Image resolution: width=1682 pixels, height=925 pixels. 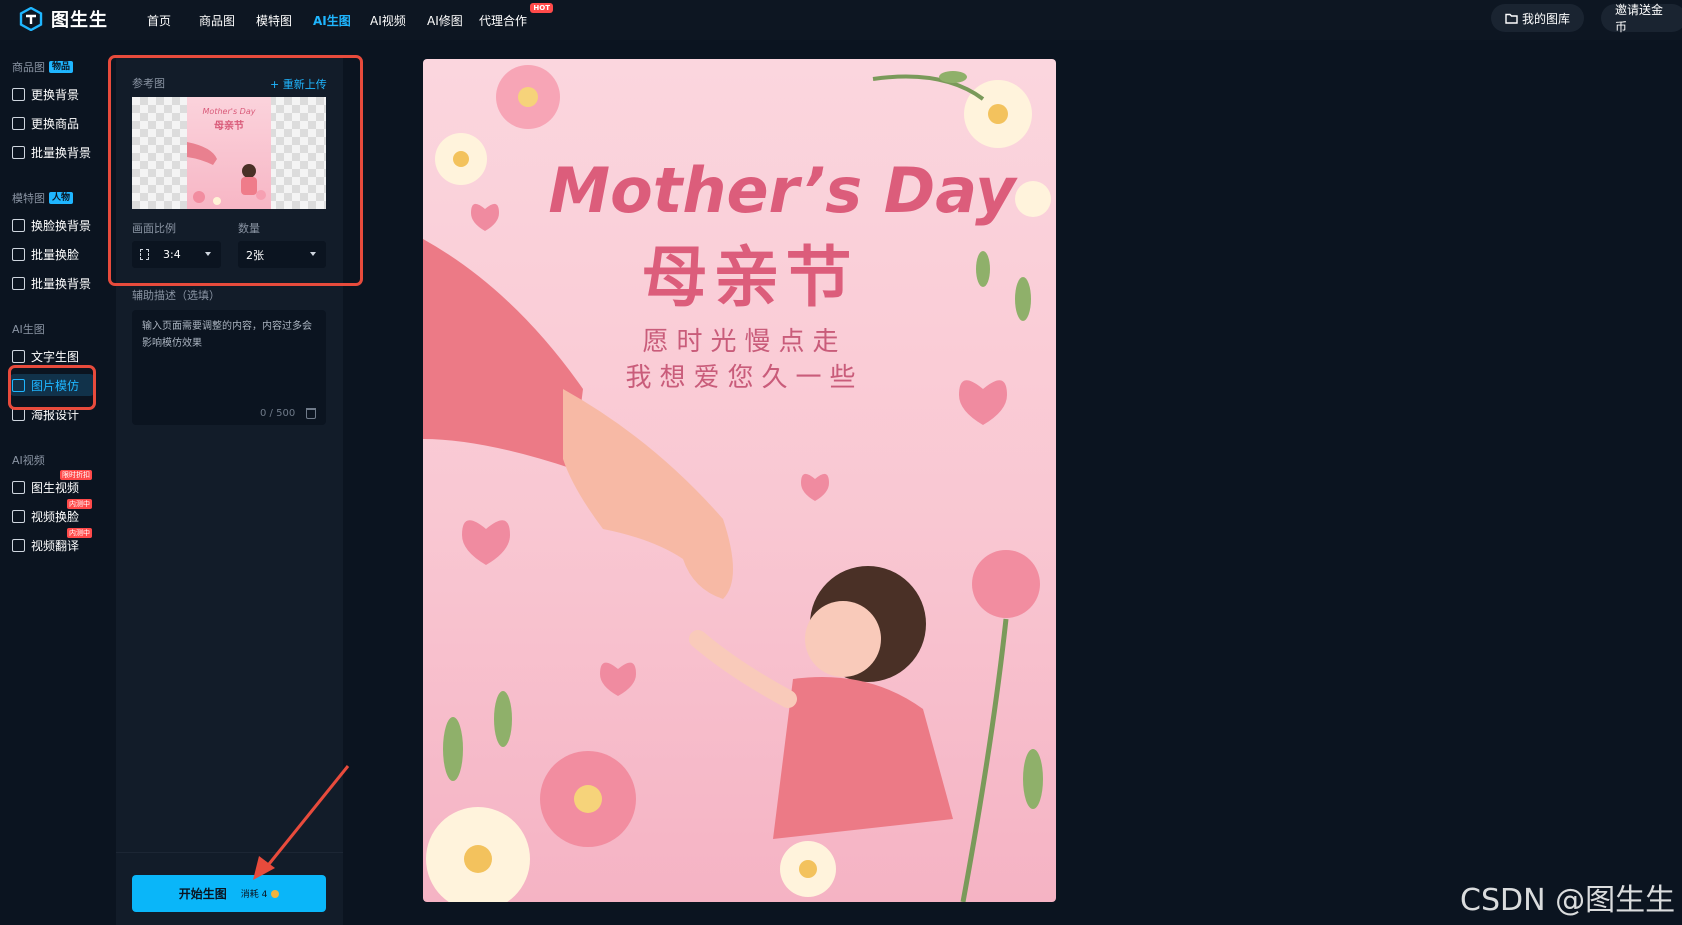 What do you see at coordinates (176, 295) in the screenshot?
I see `desc-label: 辅助描述（选填）` at bounding box center [176, 295].